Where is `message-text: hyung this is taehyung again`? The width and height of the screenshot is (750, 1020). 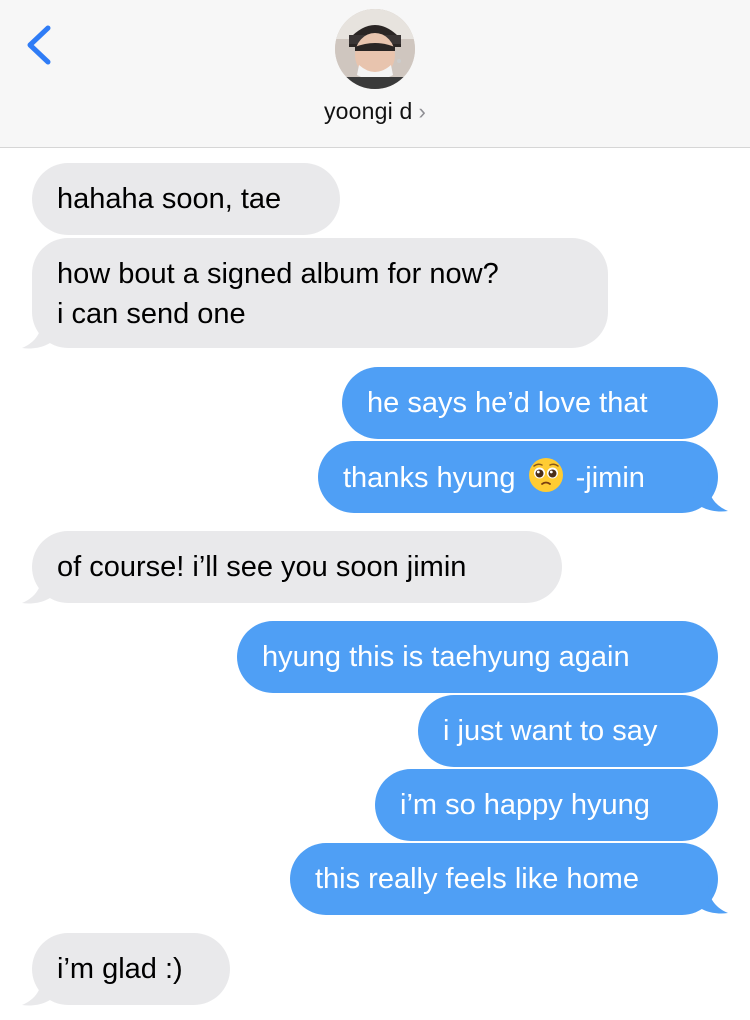
message-text: hyung this is taehyung again is located at coordinates (446, 657).